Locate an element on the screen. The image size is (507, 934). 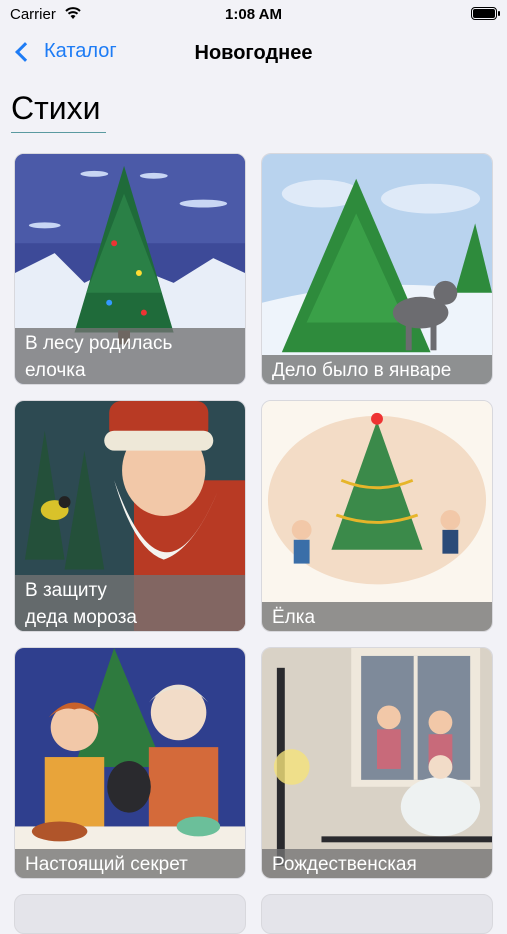
card-label: В лесу родилась елочка is located at coordinates (130, 356).